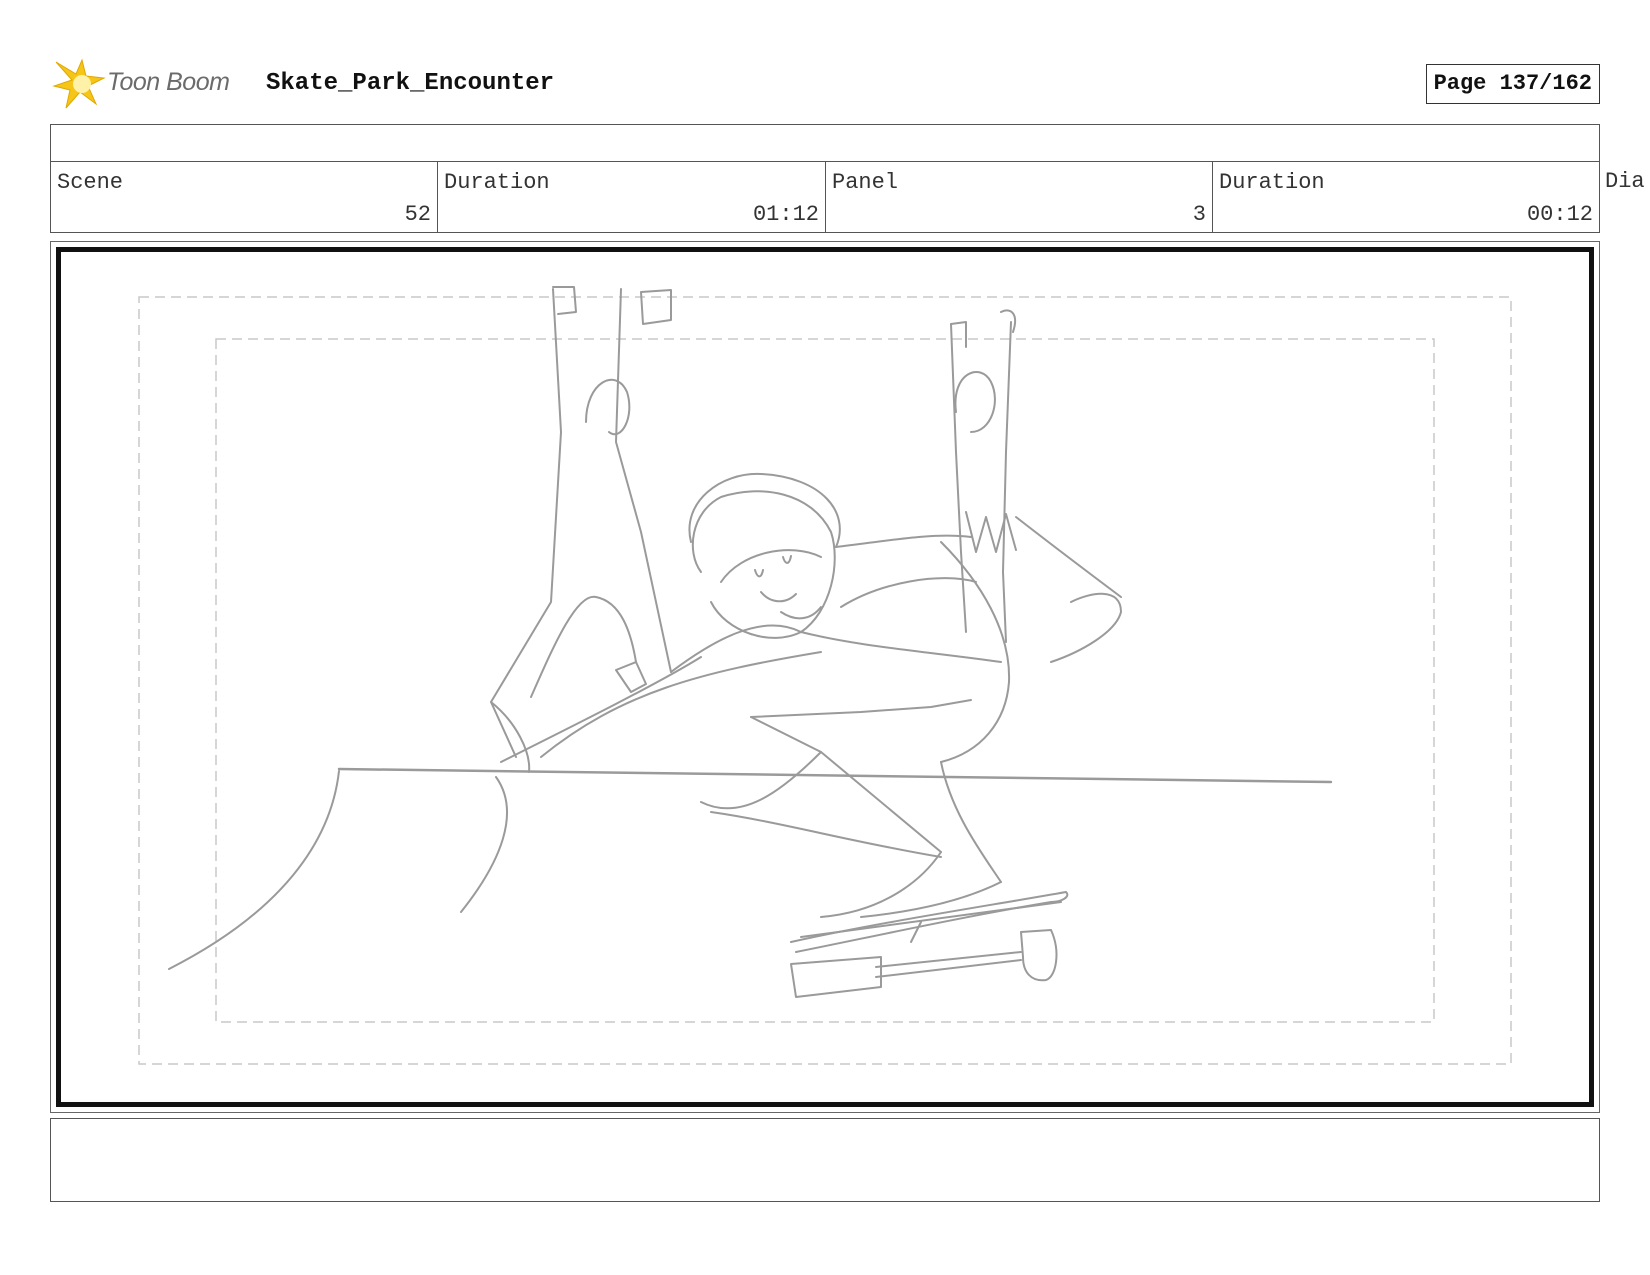 The image size is (1650, 1275). Describe the element at coordinates (79, 83) in the screenshot. I see `starburst-icon` at that location.